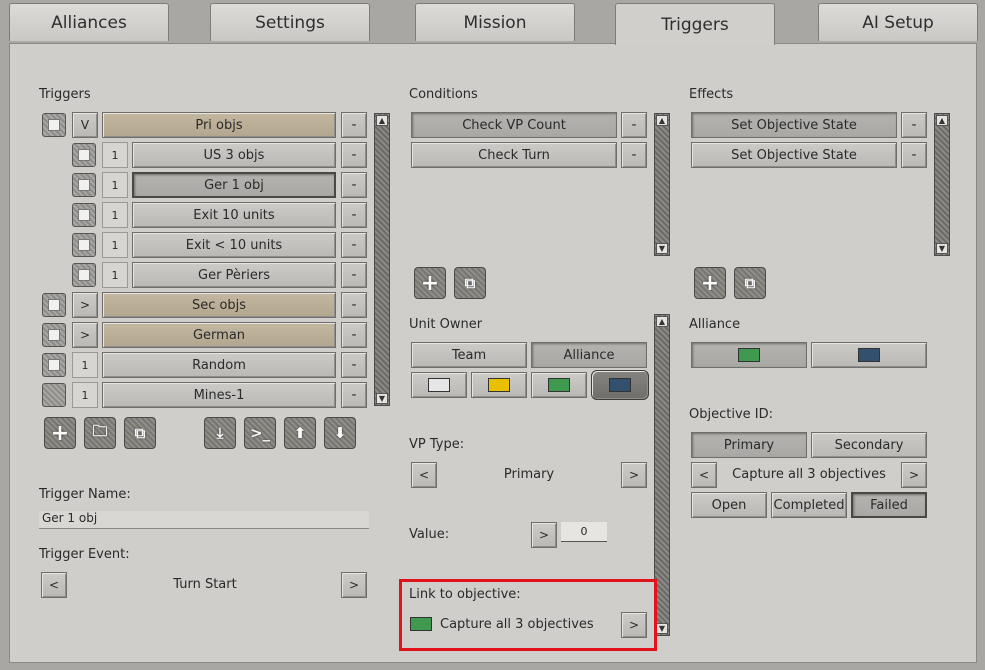 The height and width of the screenshot is (670, 985). I want to click on green-swatch, so click(749, 355).